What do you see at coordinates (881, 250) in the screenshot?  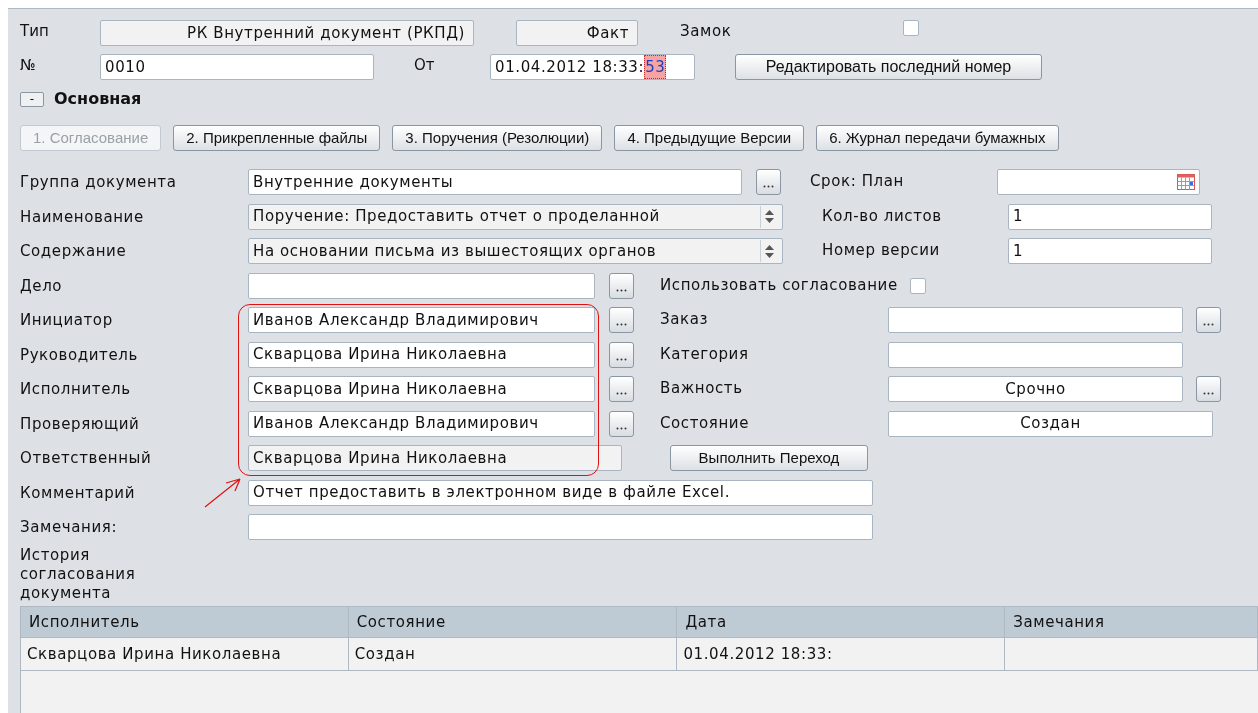 I see `field-label: Номер версии` at bounding box center [881, 250].